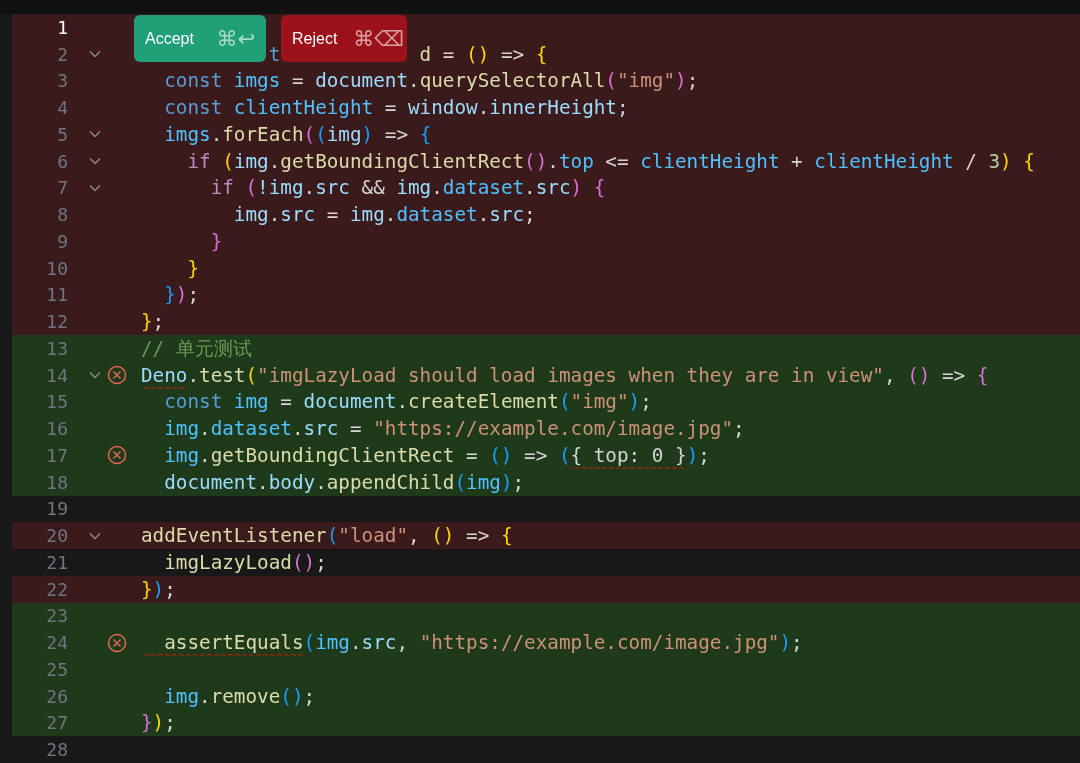 Image resolution: width=1080 pixels, height=763 pixels. I want to click on code-text: const imgs = document.querySelectorAll("img");, so click(431, 81).